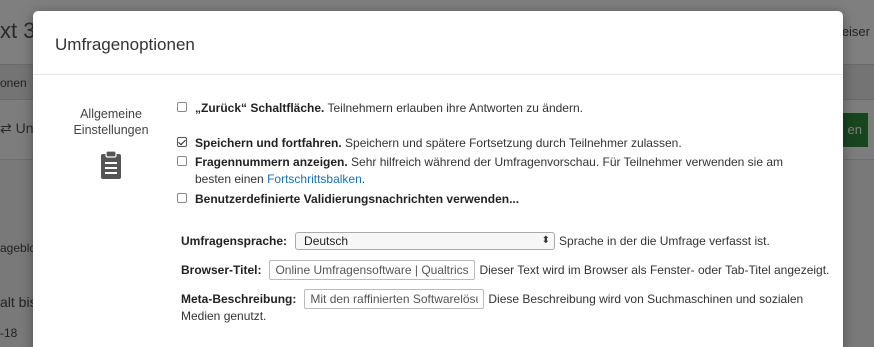 Image resolution: width=874 pixels, height=347 pixels. I want to click on option-desc-end: ., so click(363, 179).